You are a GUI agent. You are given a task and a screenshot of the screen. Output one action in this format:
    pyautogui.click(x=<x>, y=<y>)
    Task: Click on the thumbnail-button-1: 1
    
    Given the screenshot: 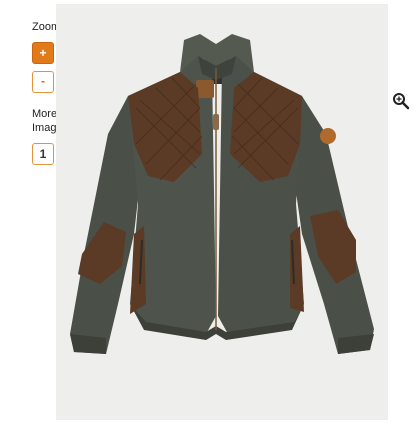 What is the action you would take?
    pyautogui.click(x=43, y=154)
    